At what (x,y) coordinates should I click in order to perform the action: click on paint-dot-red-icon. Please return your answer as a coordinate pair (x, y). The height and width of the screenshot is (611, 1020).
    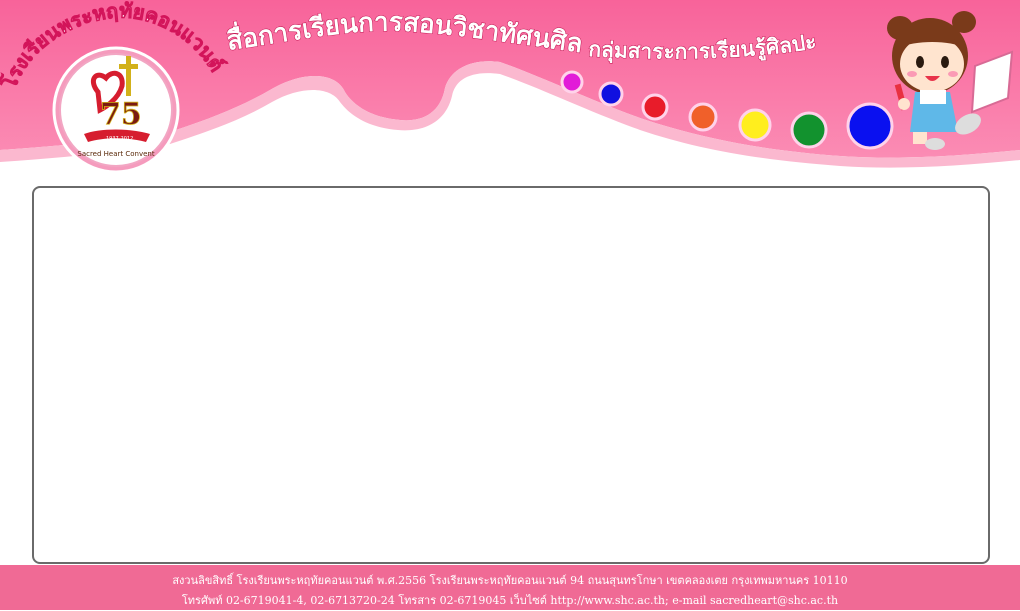
    Looking at the image, I should click on (655, 107).